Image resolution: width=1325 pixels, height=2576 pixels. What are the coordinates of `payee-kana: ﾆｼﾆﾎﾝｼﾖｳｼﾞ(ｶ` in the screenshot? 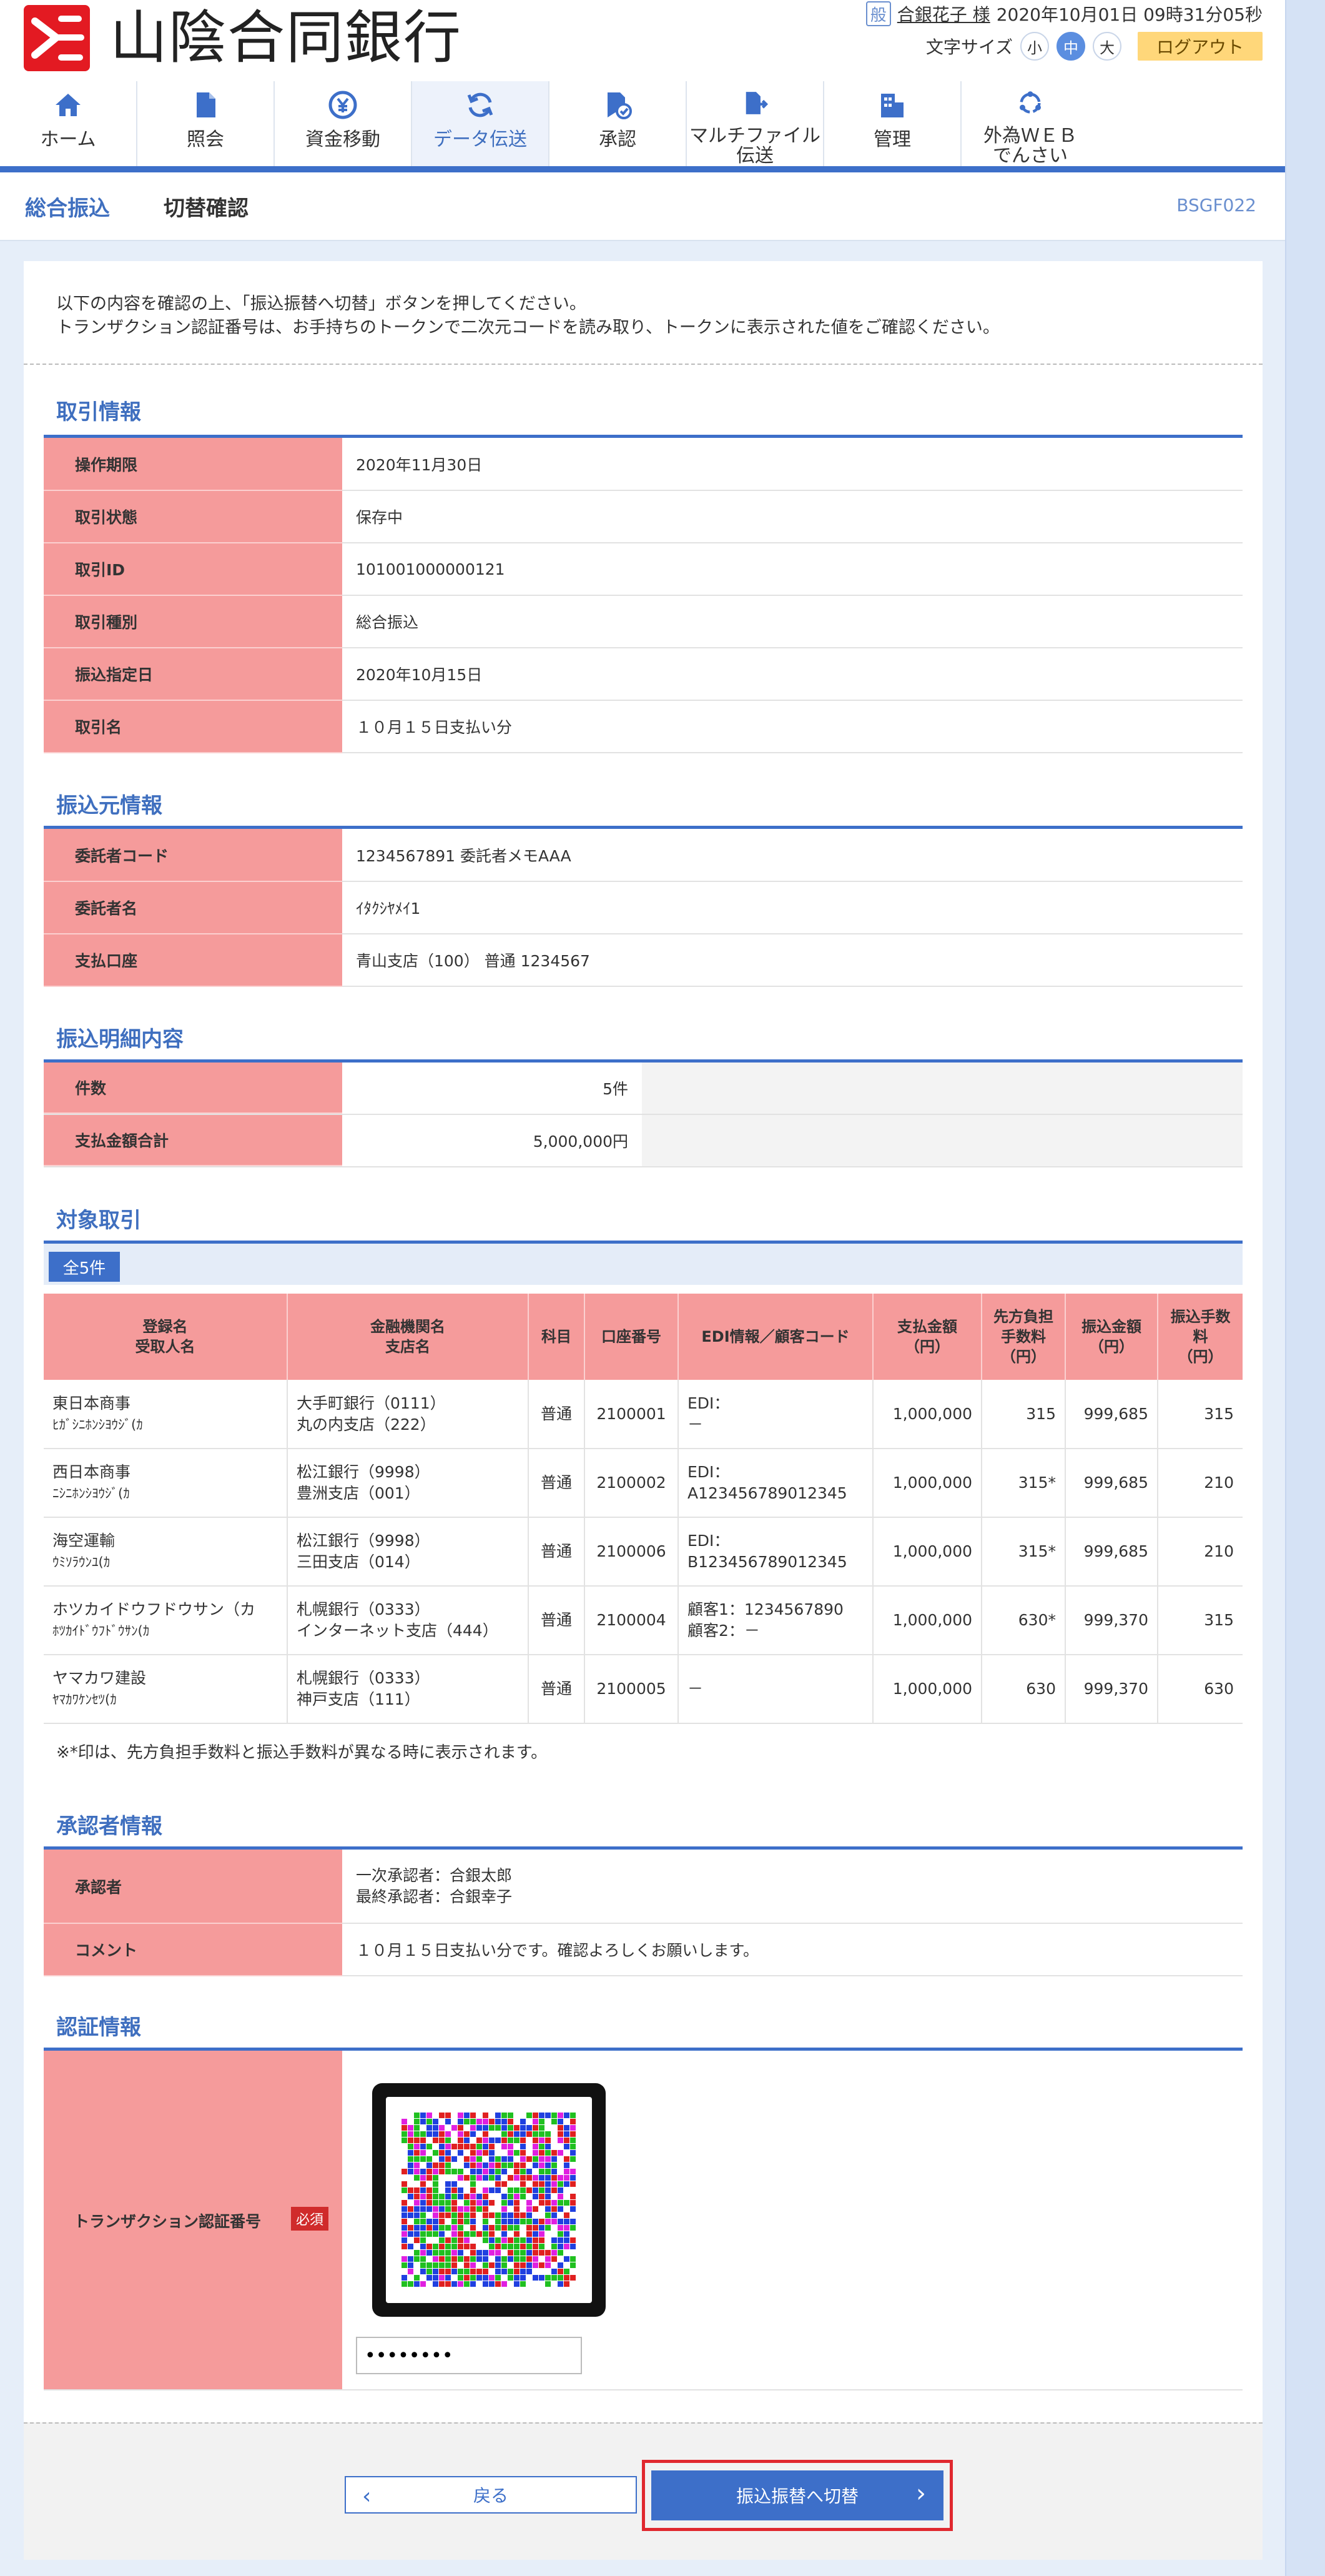 It's located at (91, 1493).